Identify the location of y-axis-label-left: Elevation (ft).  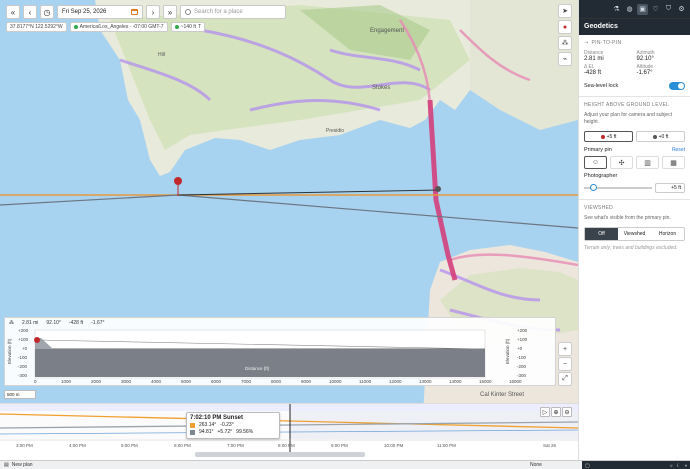
(9, 351).